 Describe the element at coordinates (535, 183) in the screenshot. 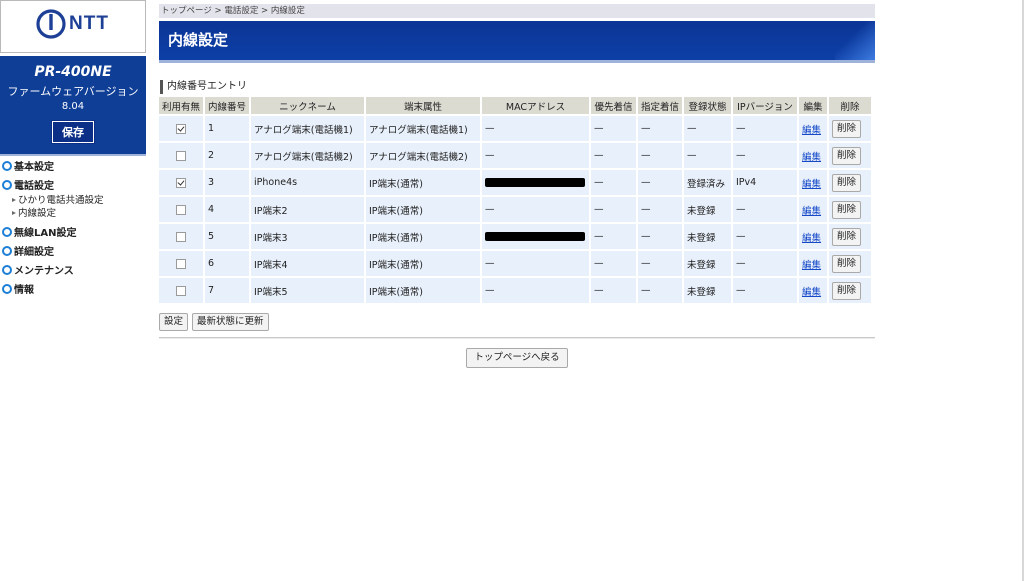

I see `cell-mac` at that location.